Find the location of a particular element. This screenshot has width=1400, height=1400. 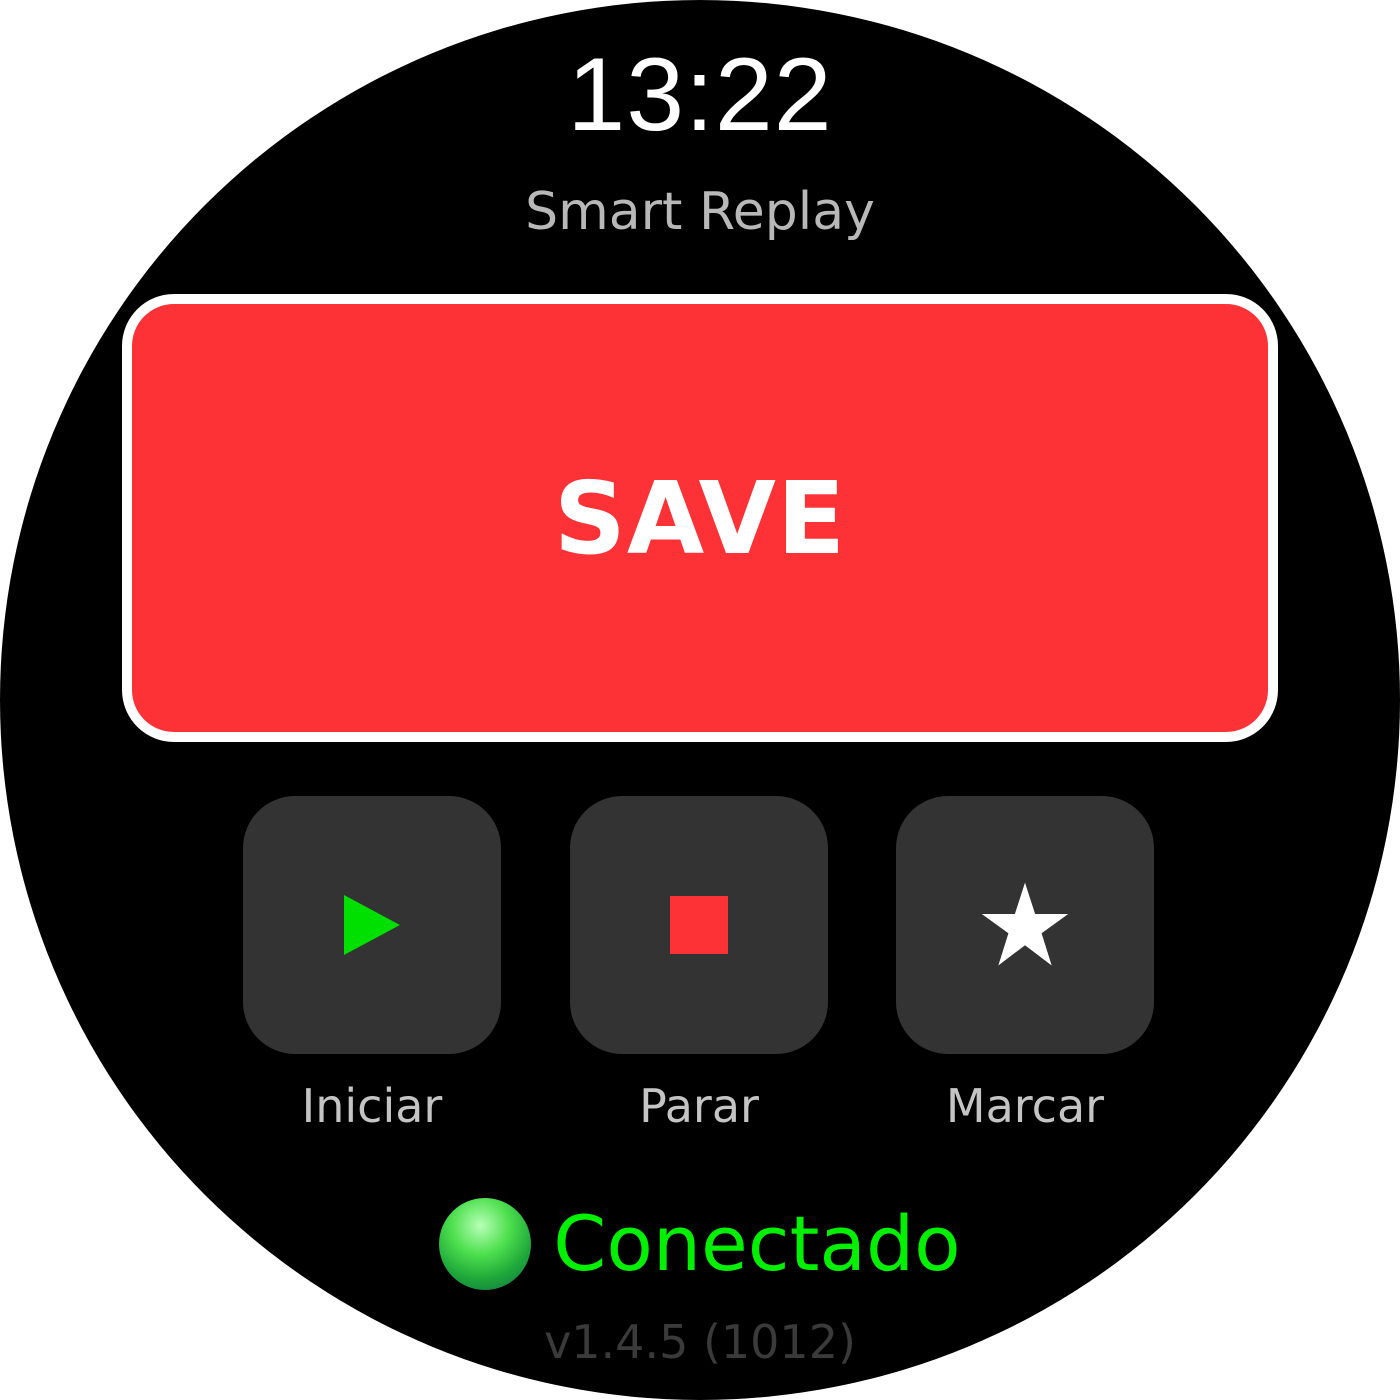

stop-label: Parar is located at coordinates (699, 1106).